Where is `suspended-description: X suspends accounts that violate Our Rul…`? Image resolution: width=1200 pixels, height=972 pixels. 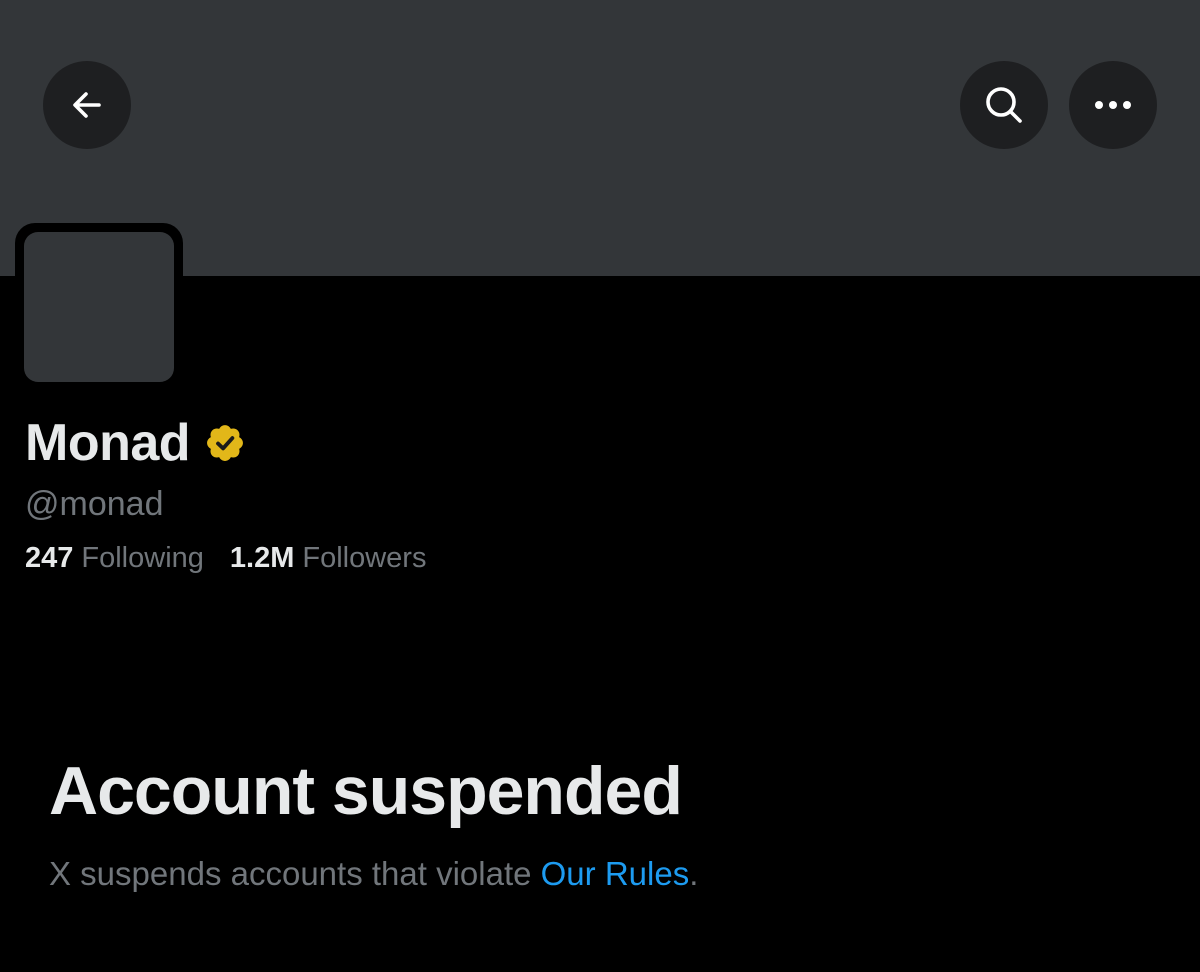 suspended-description: X suspends accounts that violate Our Rul… is located at coordinates (373, 874).